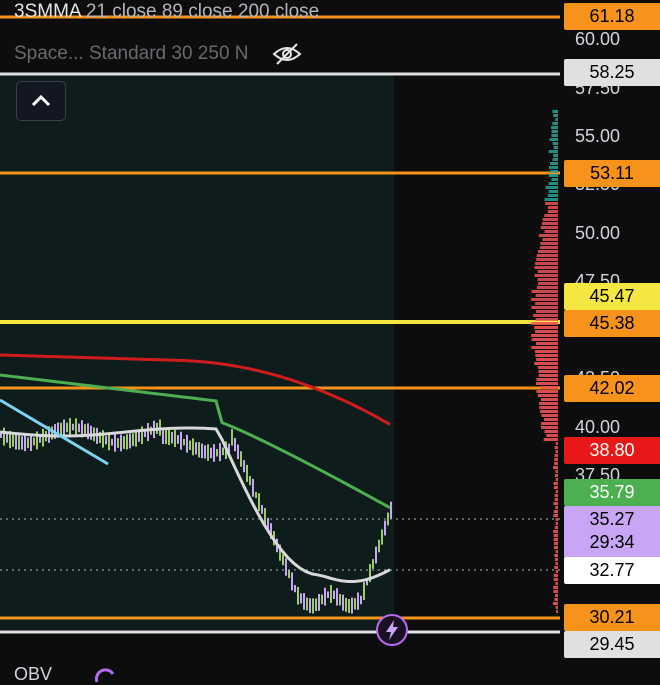 Image resolution: width=660 pixels, height=685 pixels. Describe the element at coordinates (612, 450) in the screenshot. I see `price-tag-38-80: 38.80` at that location.